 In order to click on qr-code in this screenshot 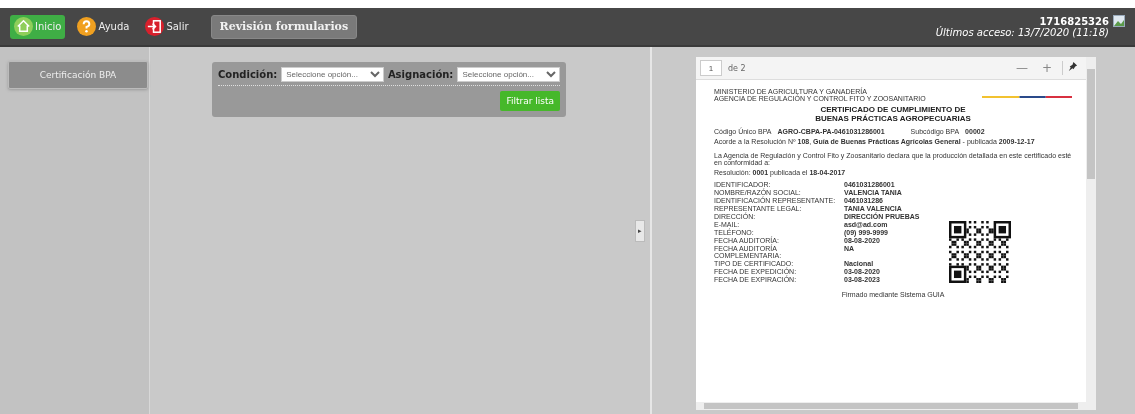, I will do `click(980, 252)`.